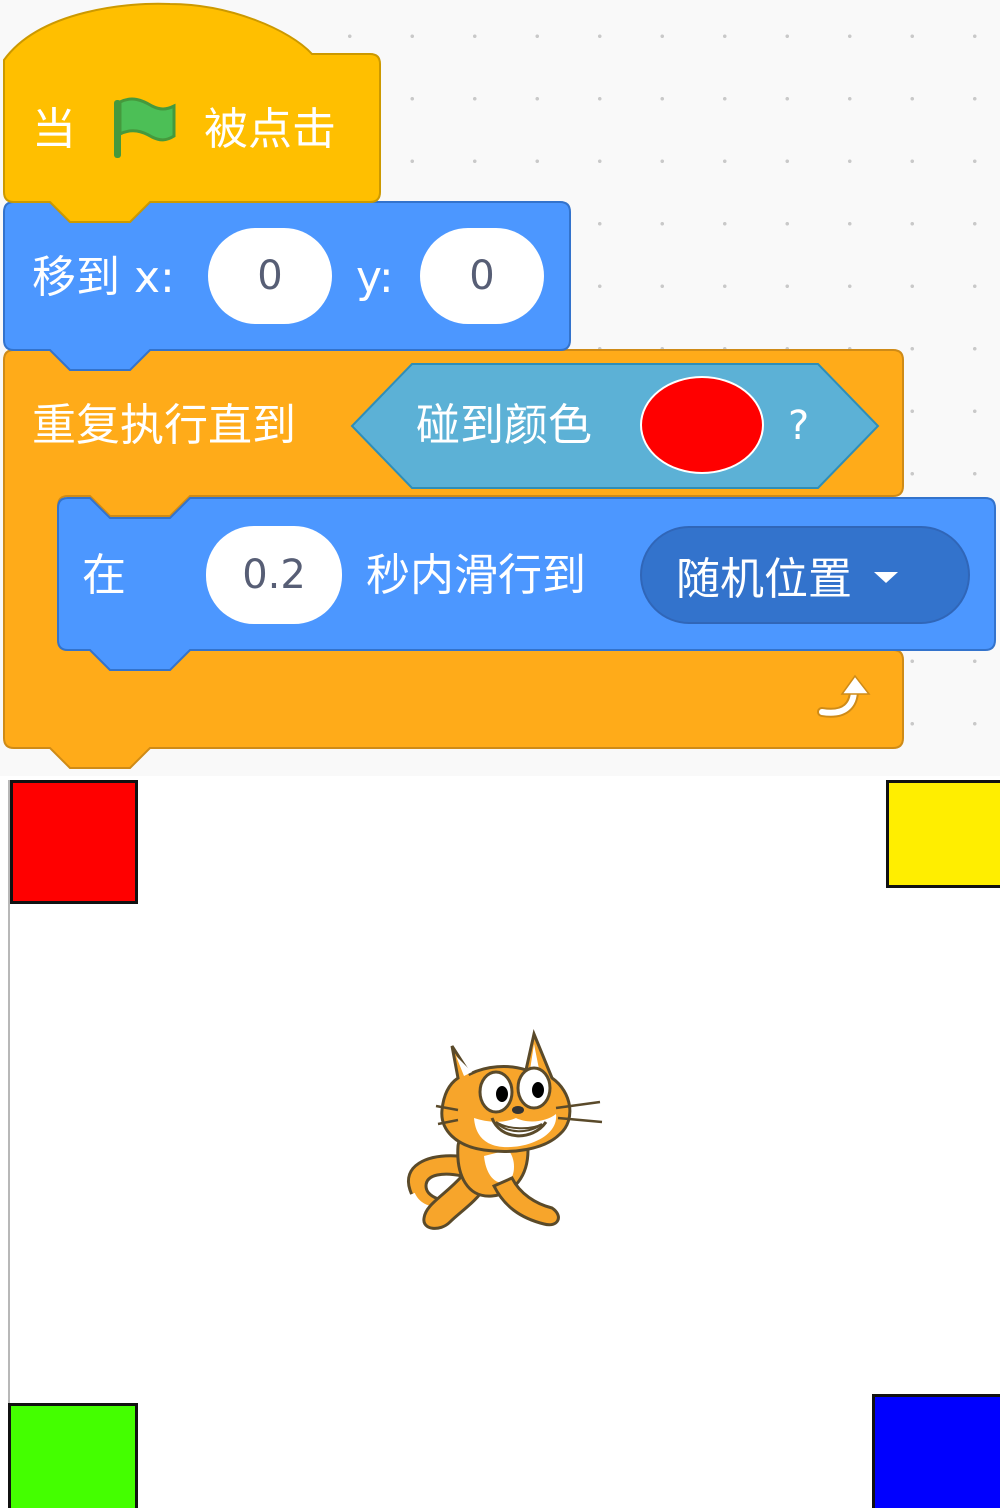 This screenshot has height=1508, width=1000. I want to click on glide-seconds-input: 0.2, so click(274, 575).